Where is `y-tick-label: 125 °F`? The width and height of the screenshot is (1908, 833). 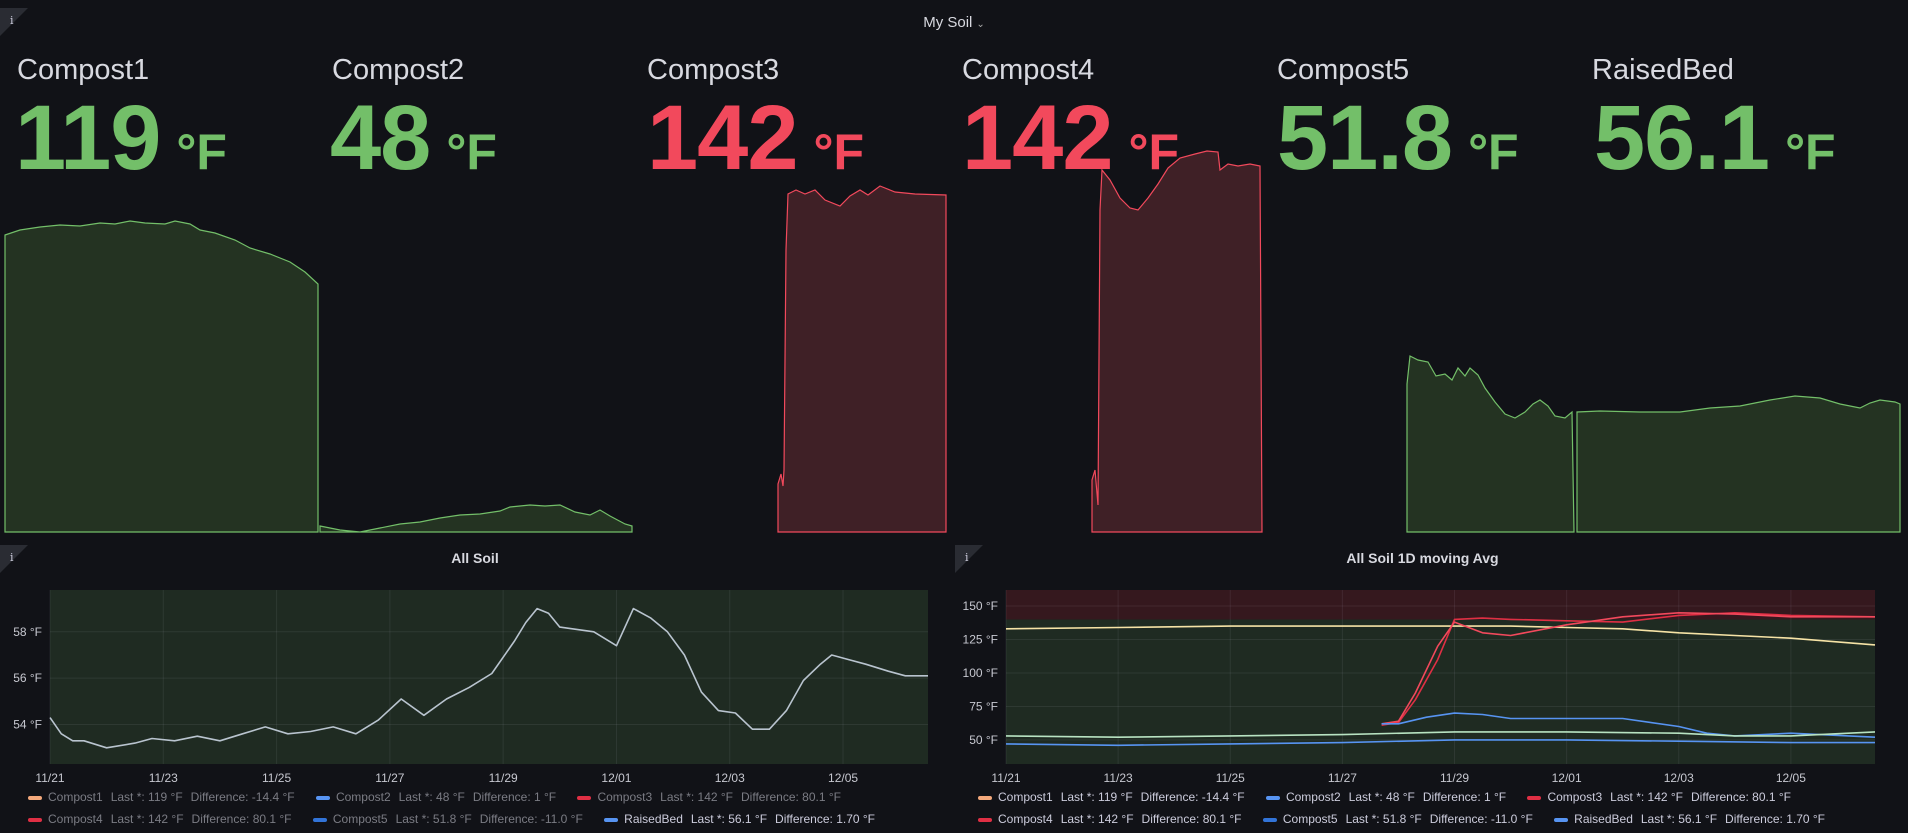
y-tick-label: 125 °F is located at coordinates (980, 640).